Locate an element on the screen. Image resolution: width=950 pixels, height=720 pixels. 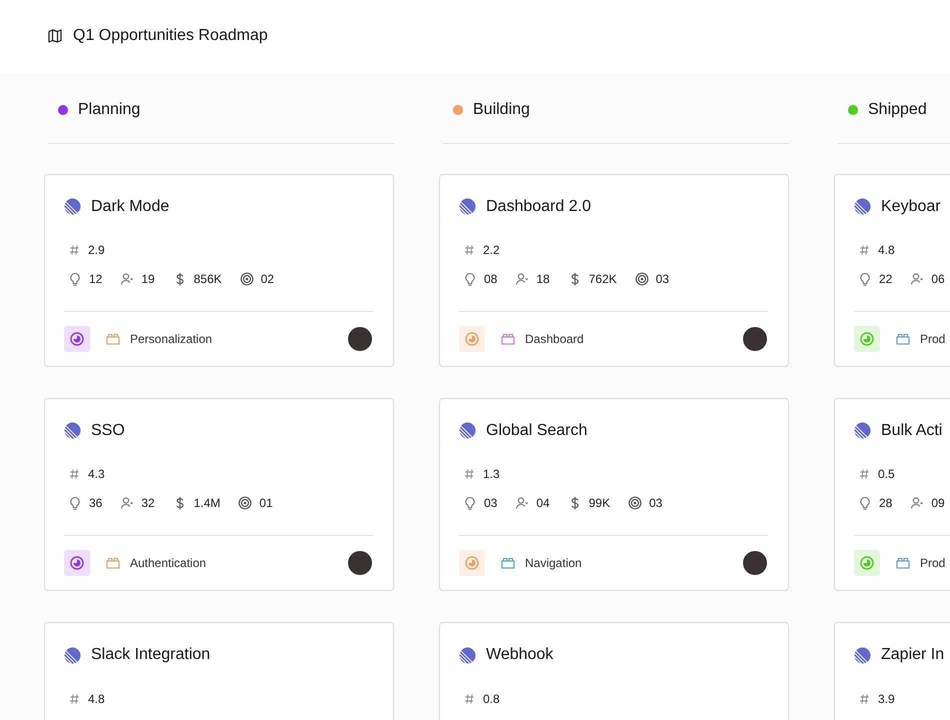
page-title: Q1 Opportunities Roadmap is located at coordinates (170, 36).